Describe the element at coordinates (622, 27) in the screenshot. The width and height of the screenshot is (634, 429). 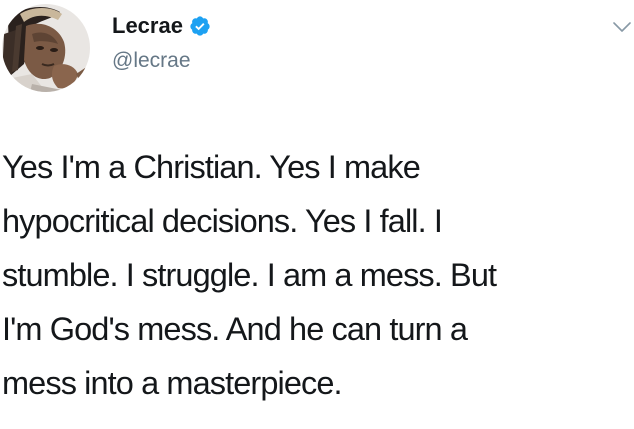
I see `chevron-down-icon` at that location.